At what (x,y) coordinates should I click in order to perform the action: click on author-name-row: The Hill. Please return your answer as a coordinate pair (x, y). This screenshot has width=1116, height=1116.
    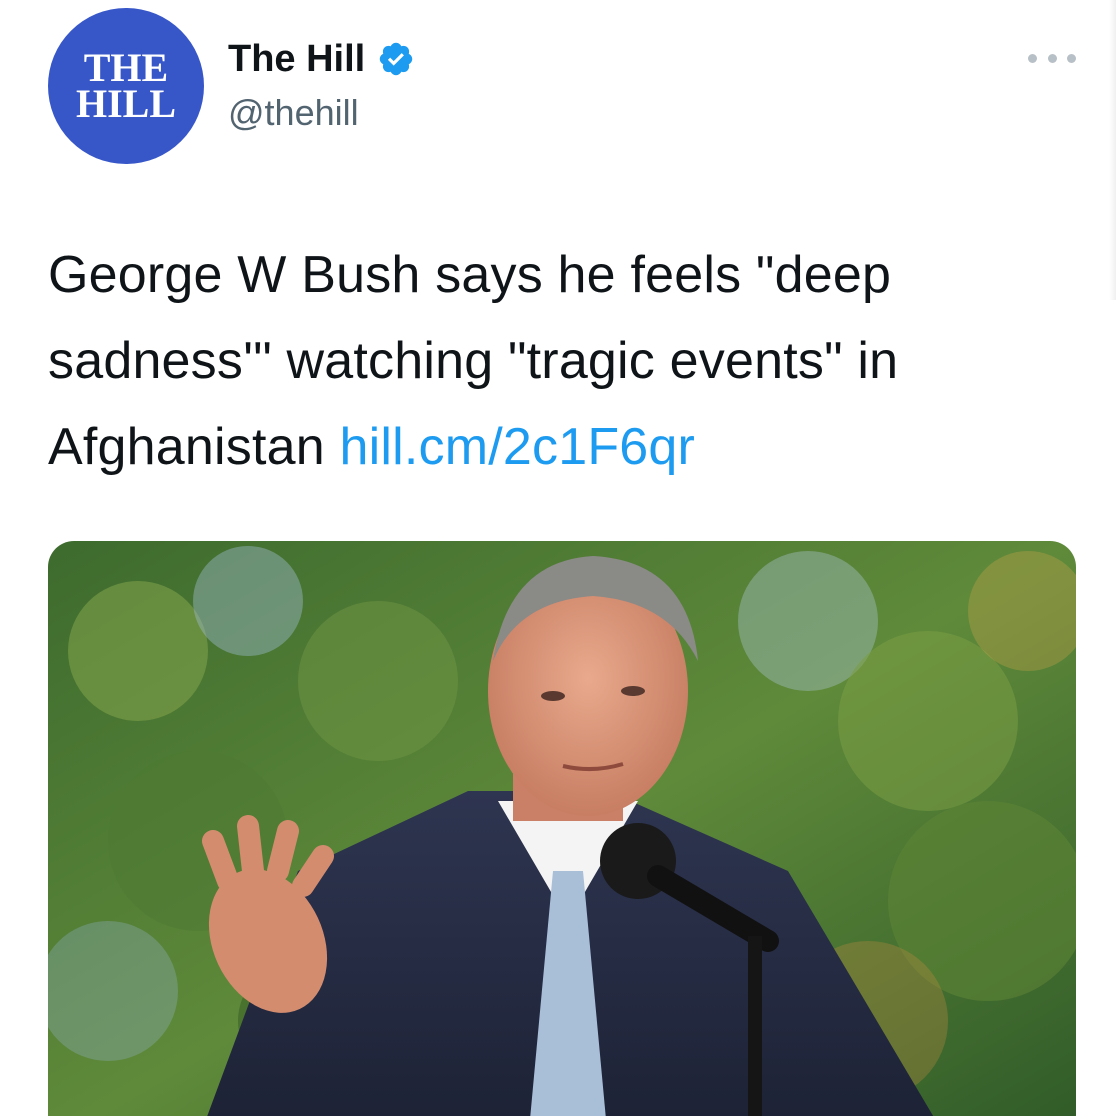
    Looking at the image, I should click on (321, 59).